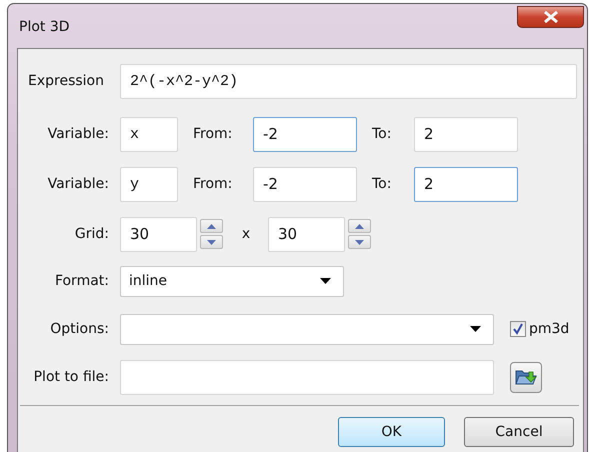  Describe the element at coordinates (307, 377) in the screenshot. I see `file-path-field` at that location.